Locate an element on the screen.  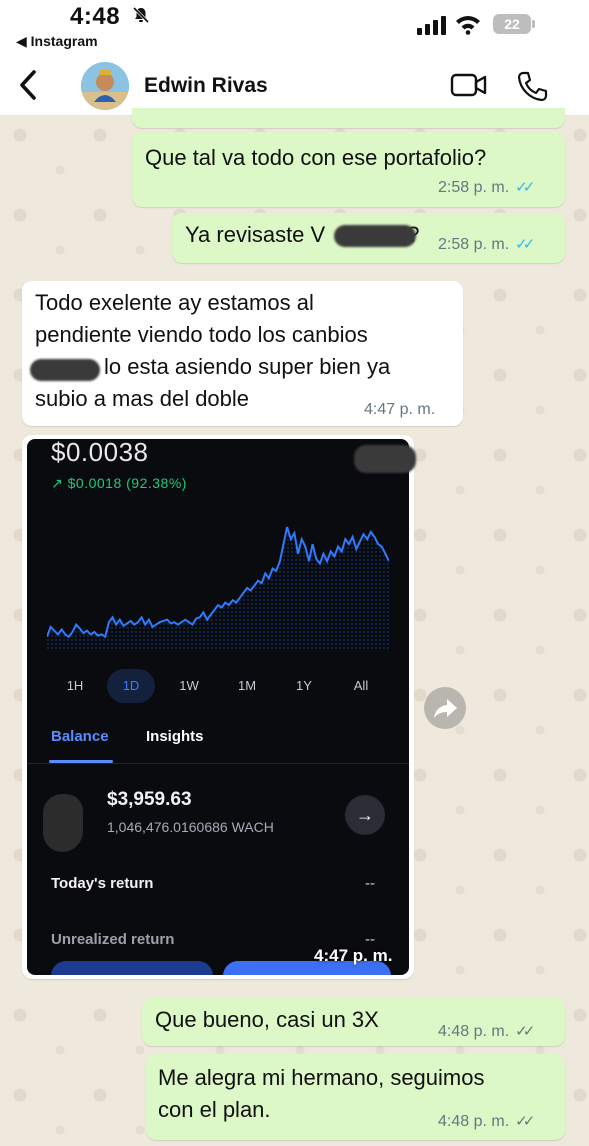
message-line: lo esta asiendo super bien ya is located at coordinates (247, 366).